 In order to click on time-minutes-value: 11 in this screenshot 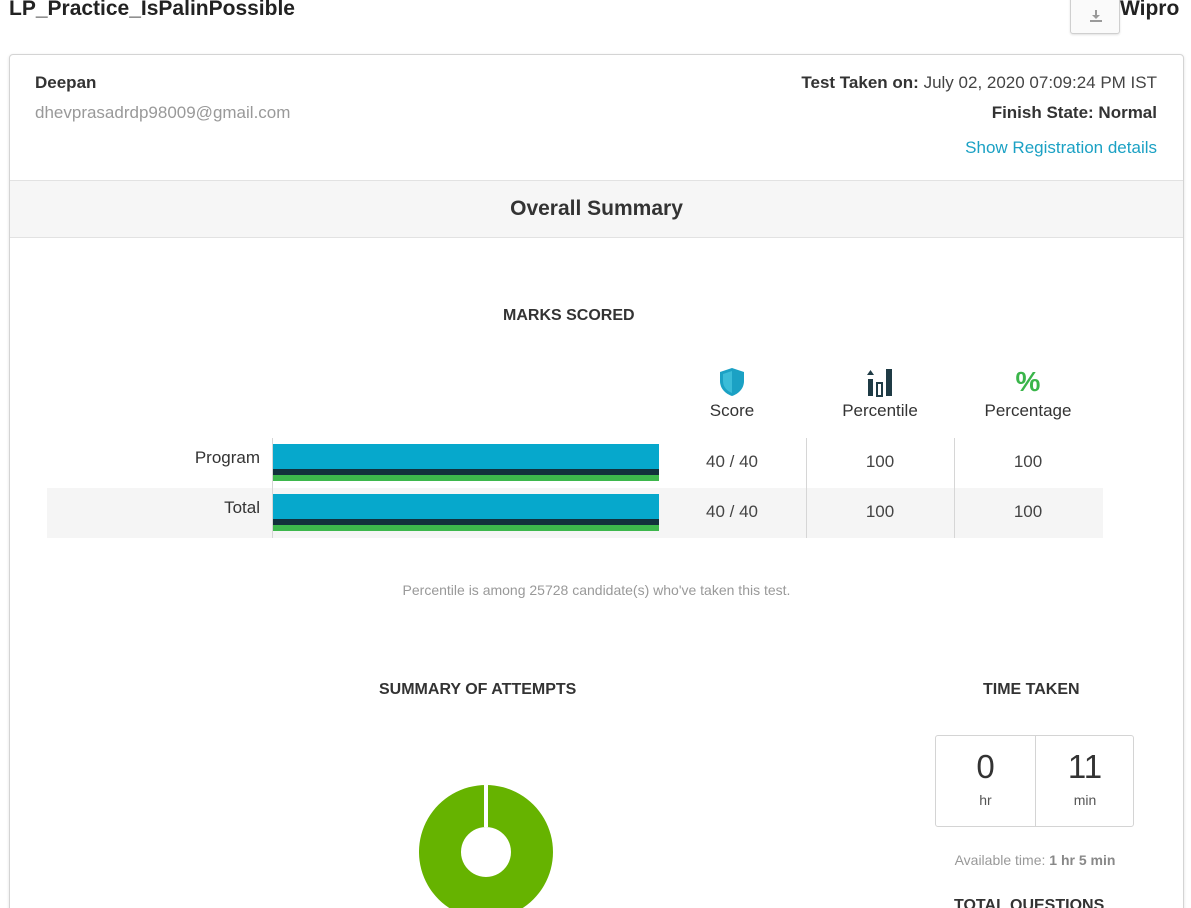, I will do `click(1085, 766)`.